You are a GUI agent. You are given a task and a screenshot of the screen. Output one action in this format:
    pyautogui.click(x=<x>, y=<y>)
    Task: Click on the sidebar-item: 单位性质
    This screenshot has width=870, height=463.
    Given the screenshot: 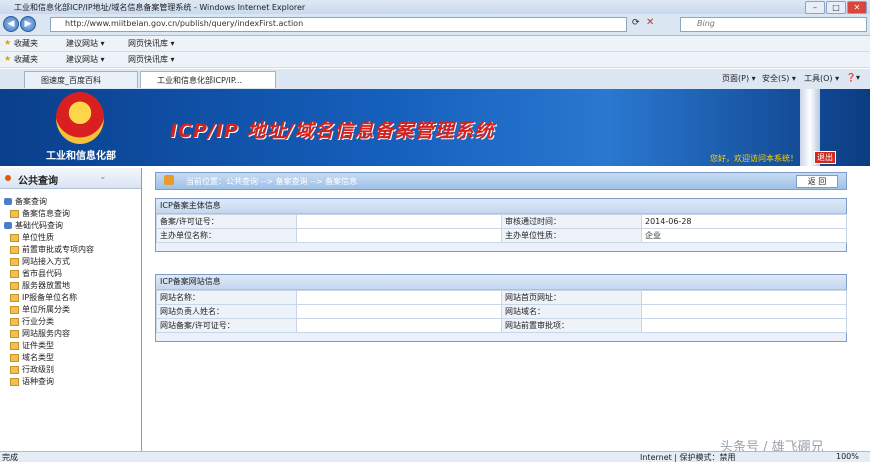 What is the action you would take?
    pyautogui.click(x=32, y=237)
    